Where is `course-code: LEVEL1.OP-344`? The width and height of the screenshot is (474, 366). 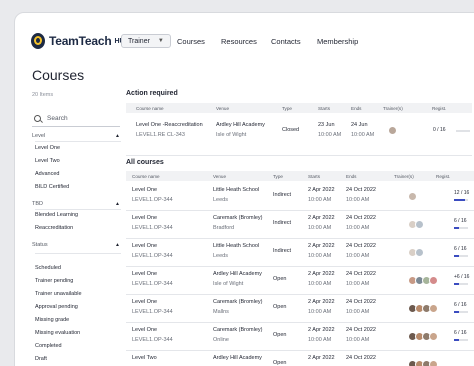
course-code: LEVEL1.OP-344 is located at coordinates (152, 340).